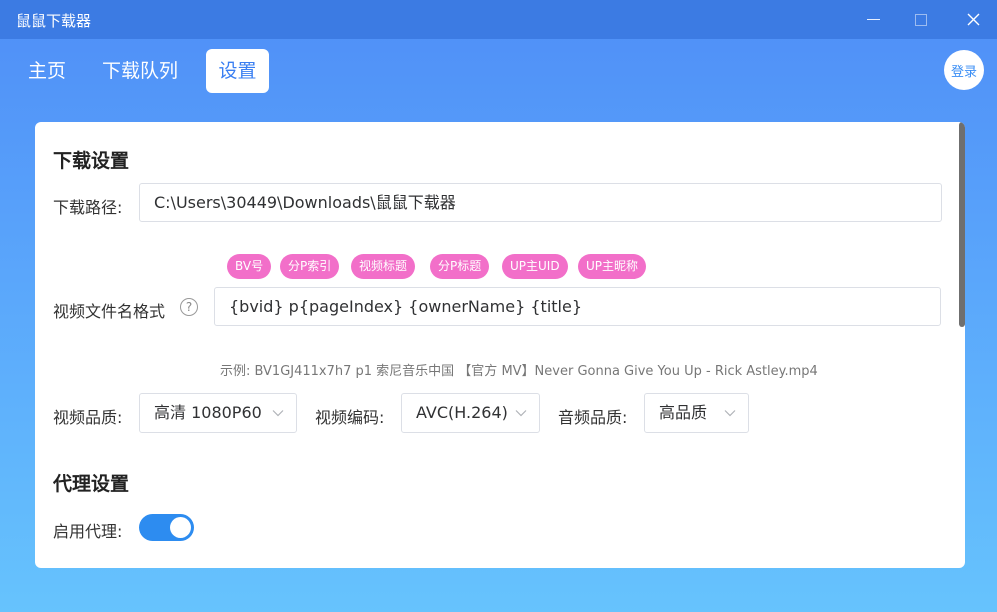 This screenshot has width=997, height=612. I want to click on download-path-label: 下载路径:, so click(88, 207).